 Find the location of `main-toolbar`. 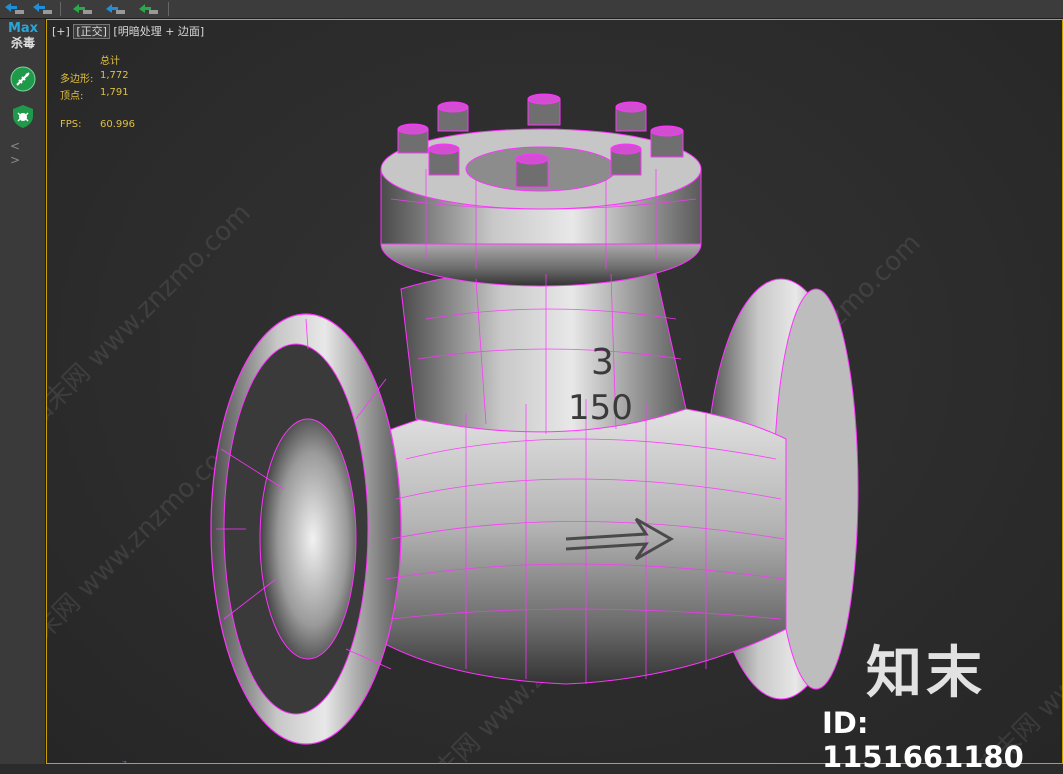

main-toolbar is located at coordinates (531, 9).